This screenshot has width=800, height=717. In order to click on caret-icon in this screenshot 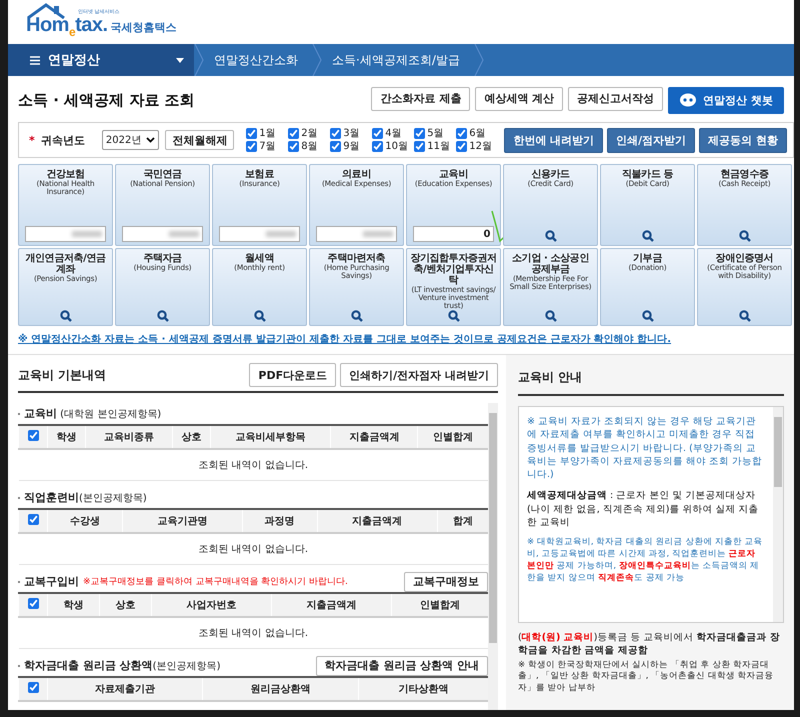, I will do `click(180, 60)`.